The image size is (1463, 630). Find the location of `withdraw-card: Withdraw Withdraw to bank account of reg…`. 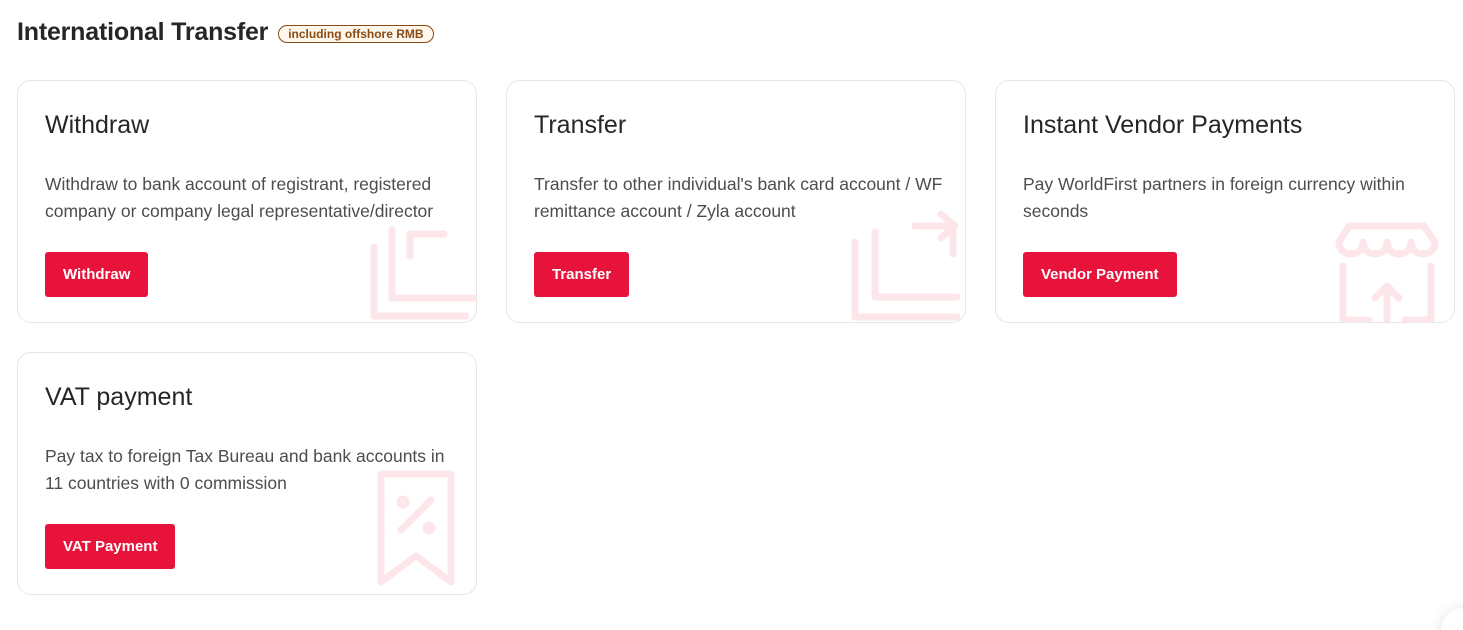

withdraw-card: Withdraw Withdraw to bank account of reg… is located at coordinates (247, 201).